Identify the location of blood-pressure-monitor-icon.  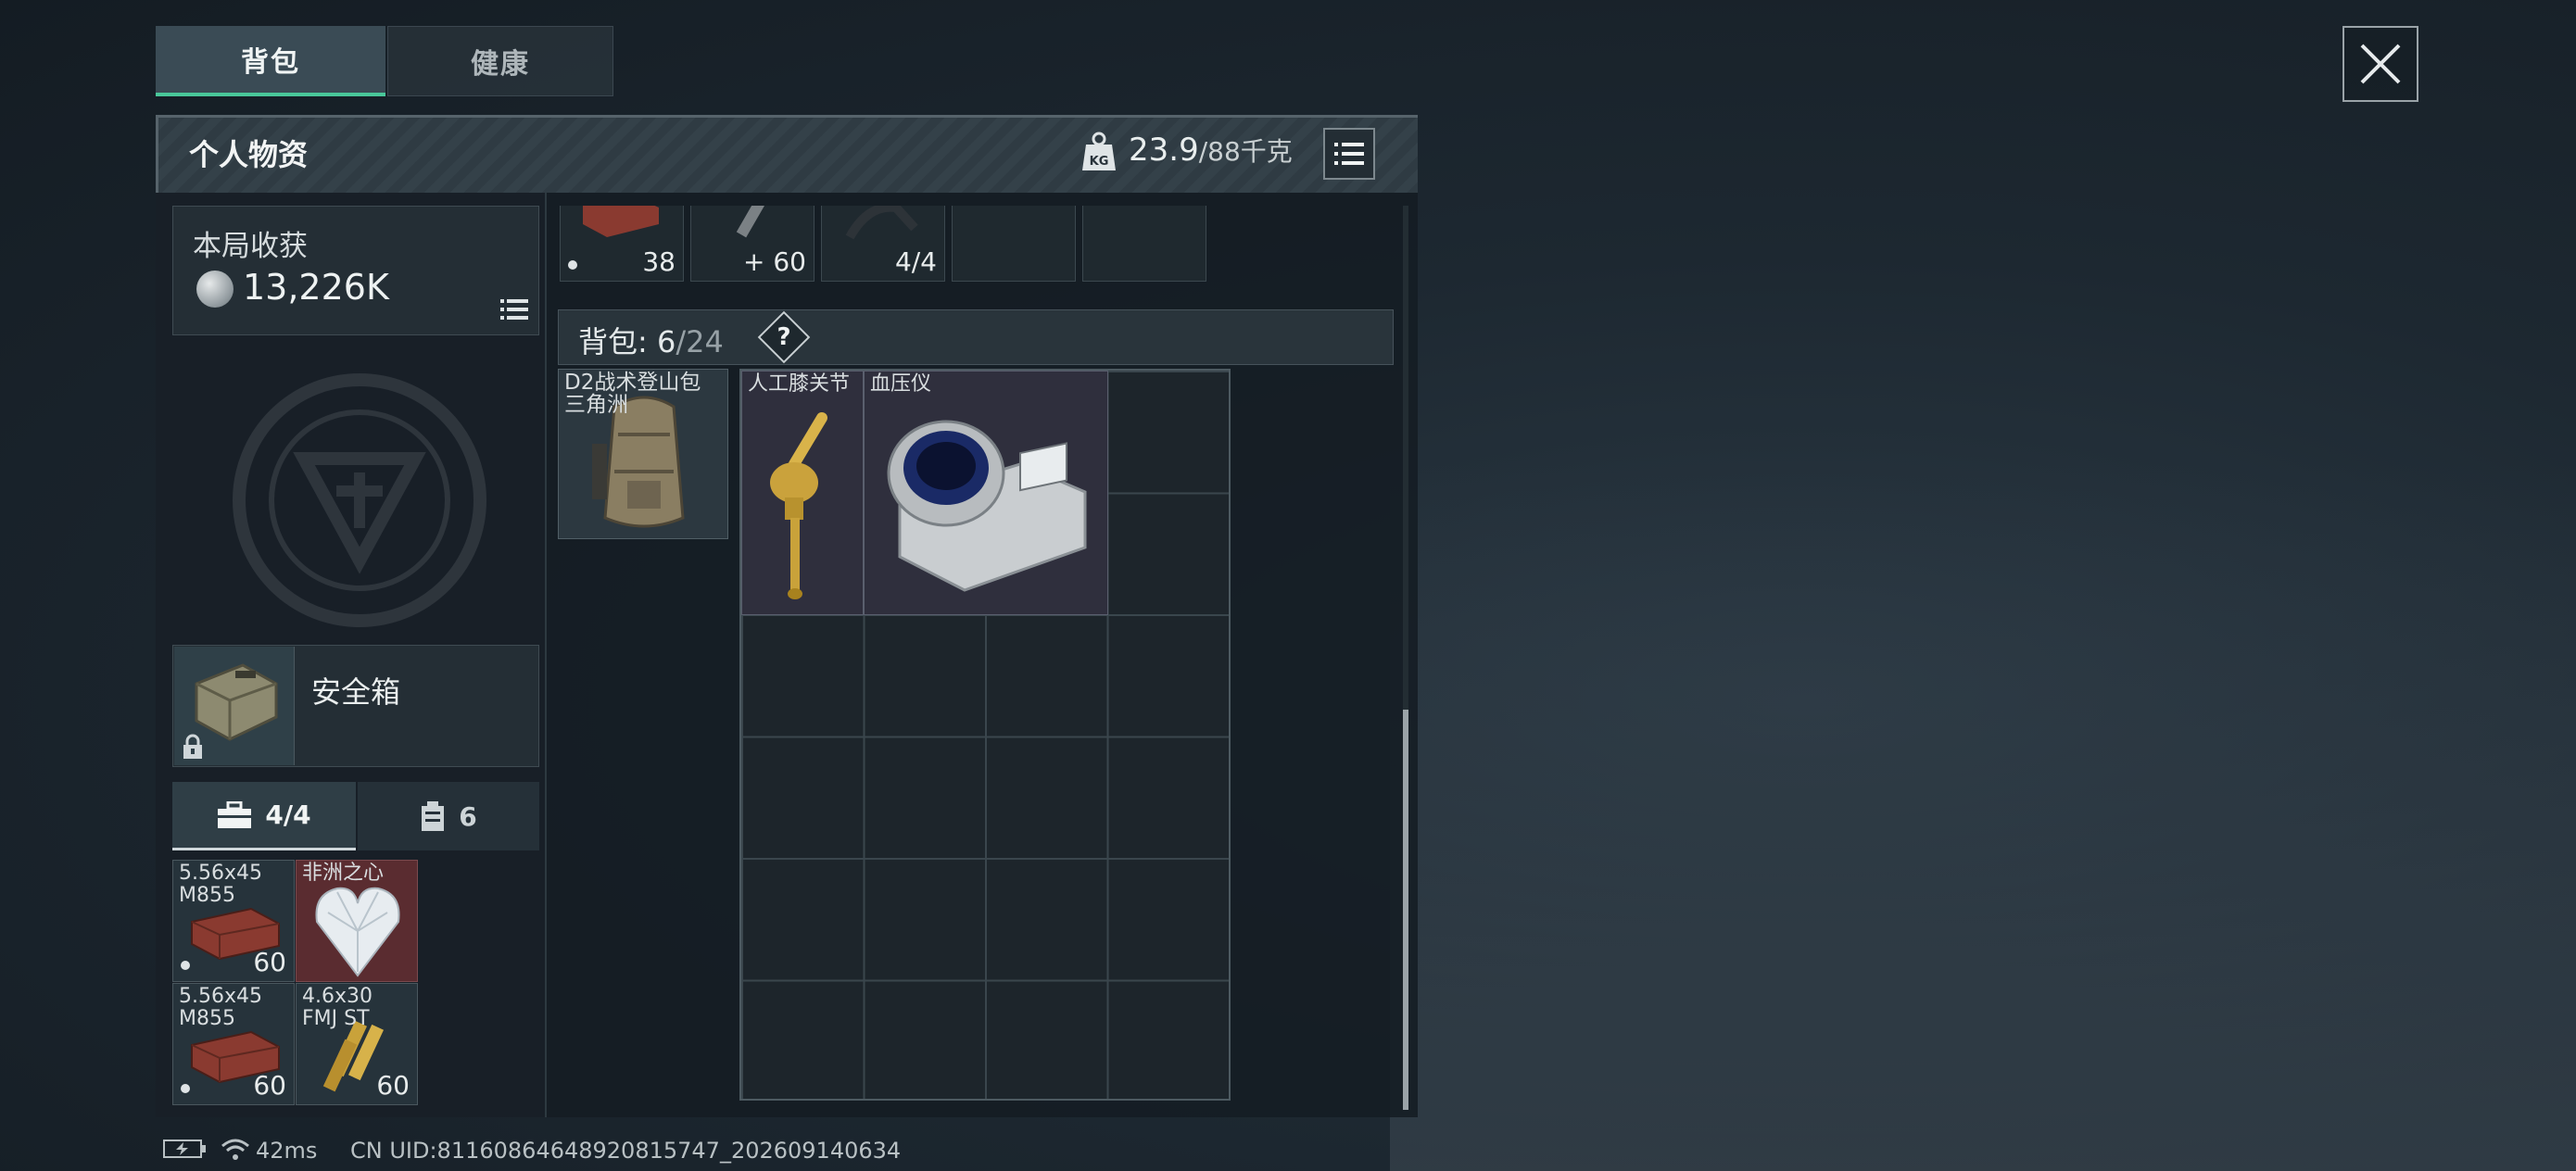
(987, 506).